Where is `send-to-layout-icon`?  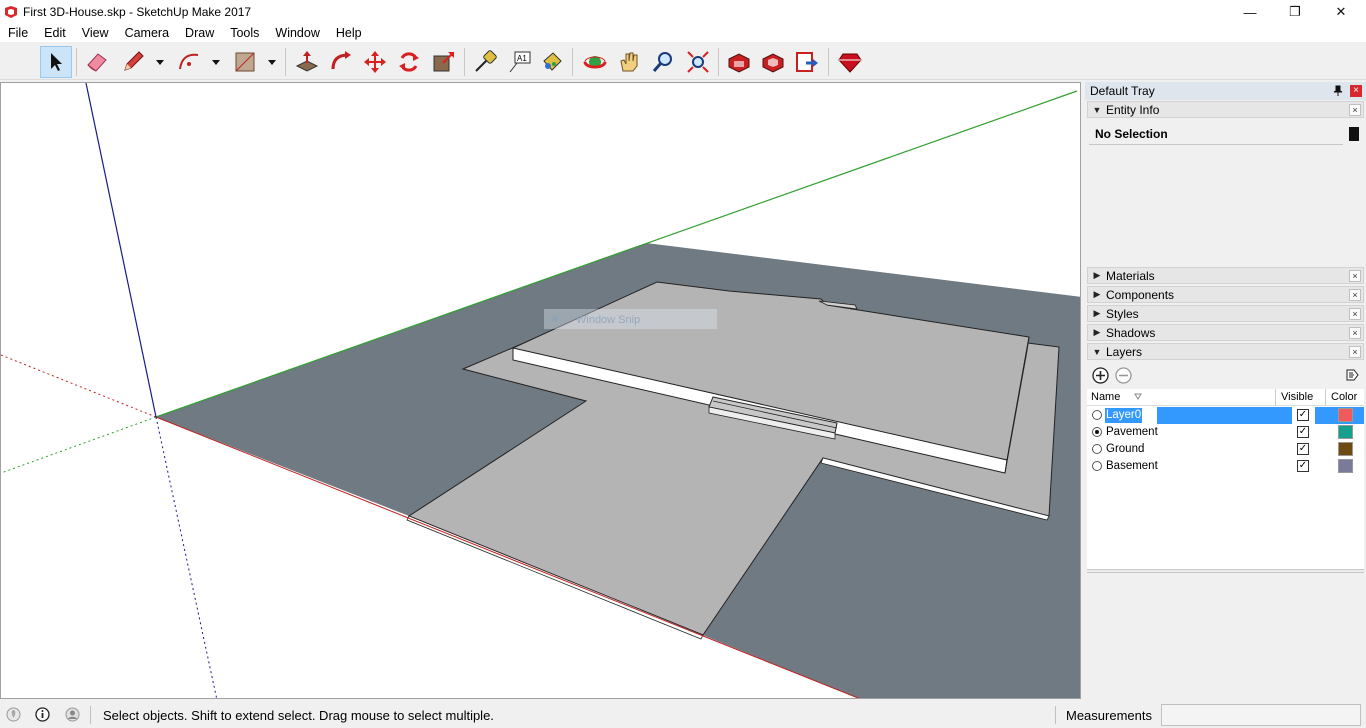
send-to-layout-icon is located at coordinates (807, 62).